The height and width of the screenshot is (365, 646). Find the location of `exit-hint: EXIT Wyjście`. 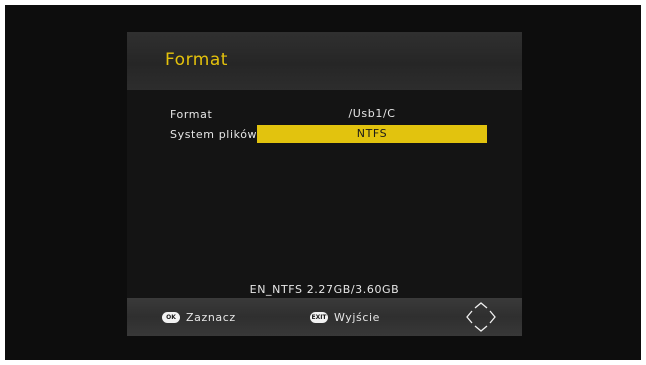

exit-hint: EXIT Wyjście is located at coordinates (345, 317).